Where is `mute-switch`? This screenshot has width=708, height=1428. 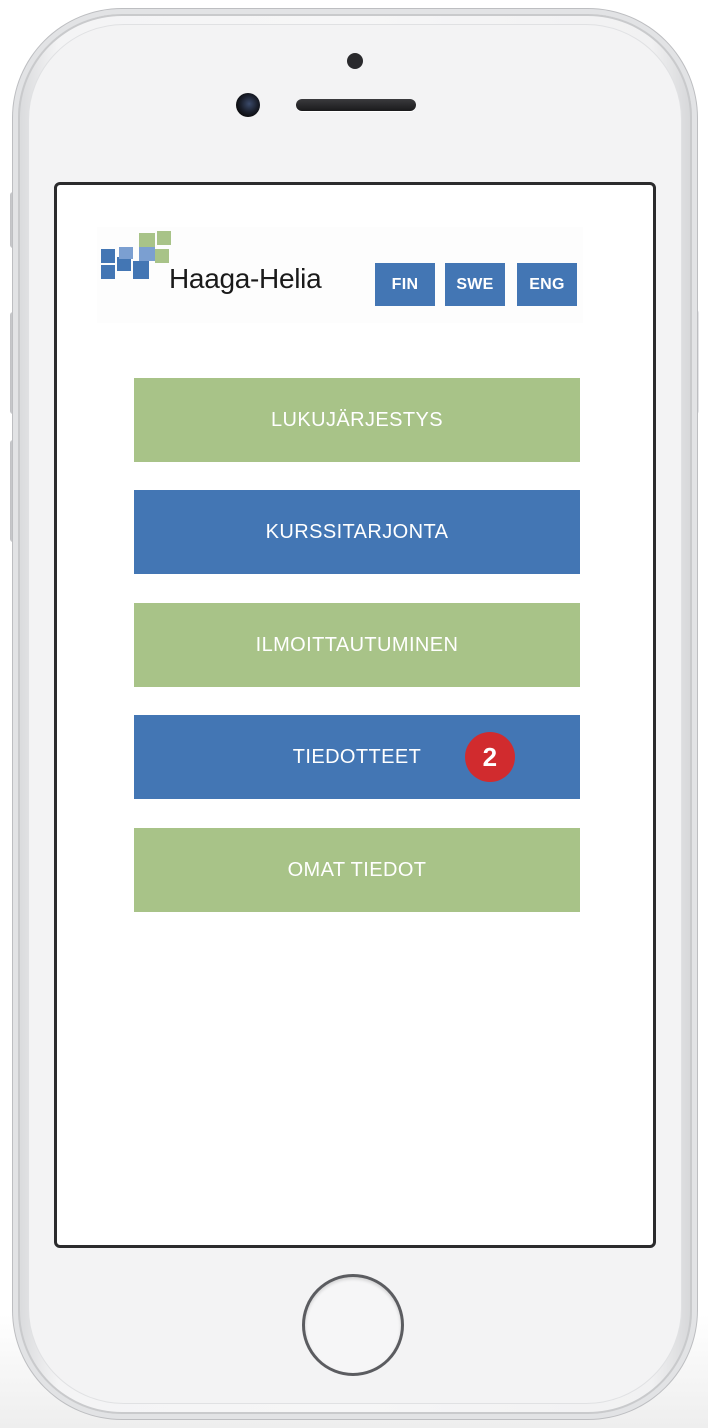
mute-switch is located at coordinates (14, 220).